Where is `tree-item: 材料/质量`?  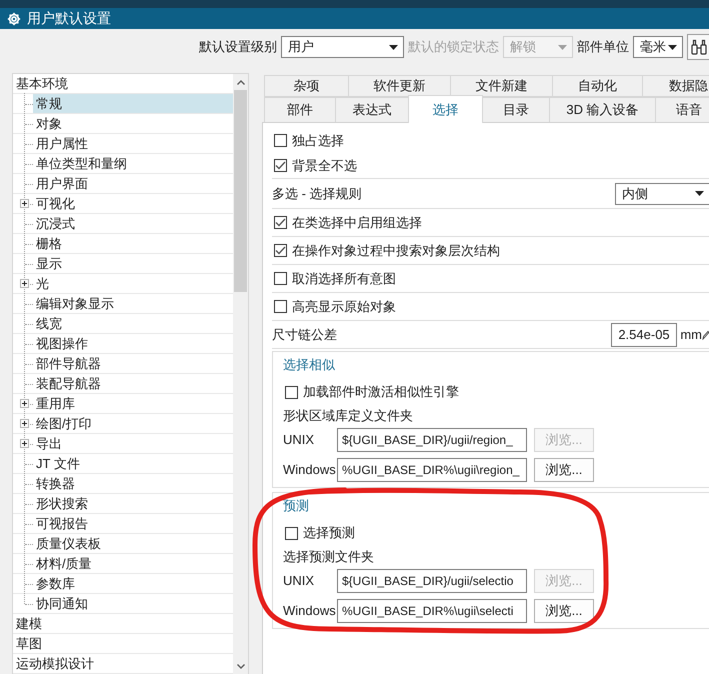 tree-item: 材料/质量 is located at coordinates (133, 563).